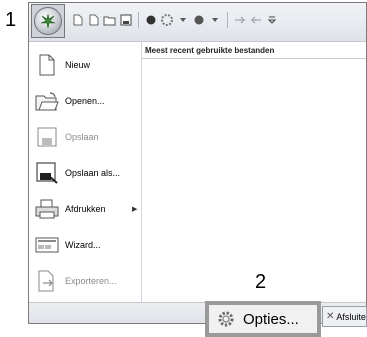 The width and height of the screenshot is (367, 337). I want to click on color-tool-icon, so click(199, 20).